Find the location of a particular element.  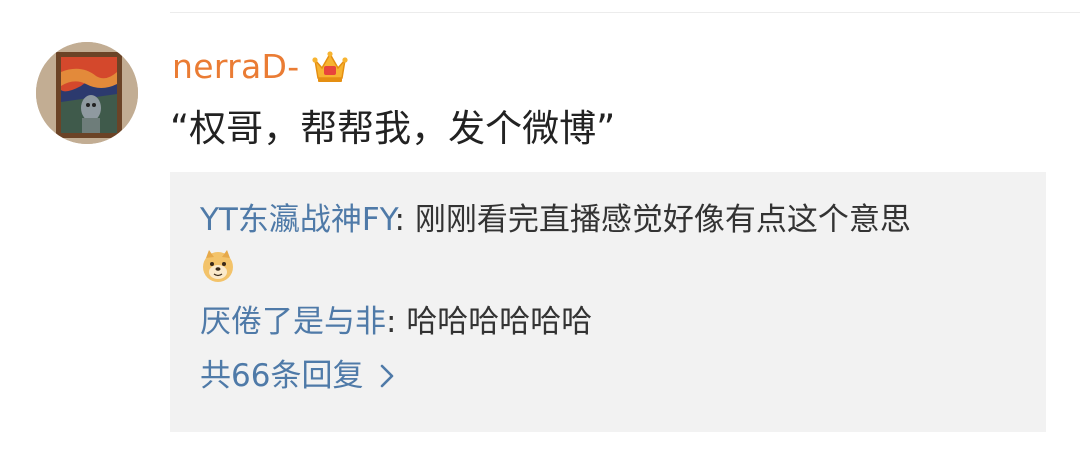

reply-item: 厌倦了是与非: 哈哈哈哈哈哈 is located at coordinates (396, 322).